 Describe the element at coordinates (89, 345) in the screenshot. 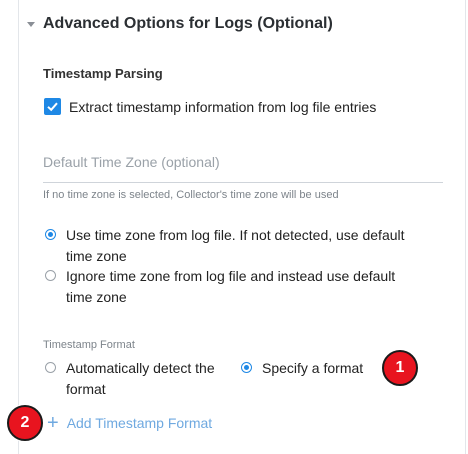

I see `timestamp-format-label: Timestamp Format` at that location.